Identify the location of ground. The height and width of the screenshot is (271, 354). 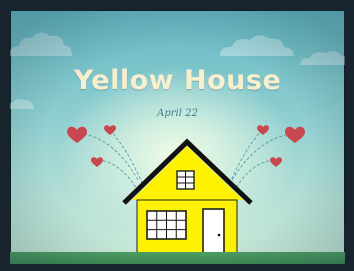
(177, 258).